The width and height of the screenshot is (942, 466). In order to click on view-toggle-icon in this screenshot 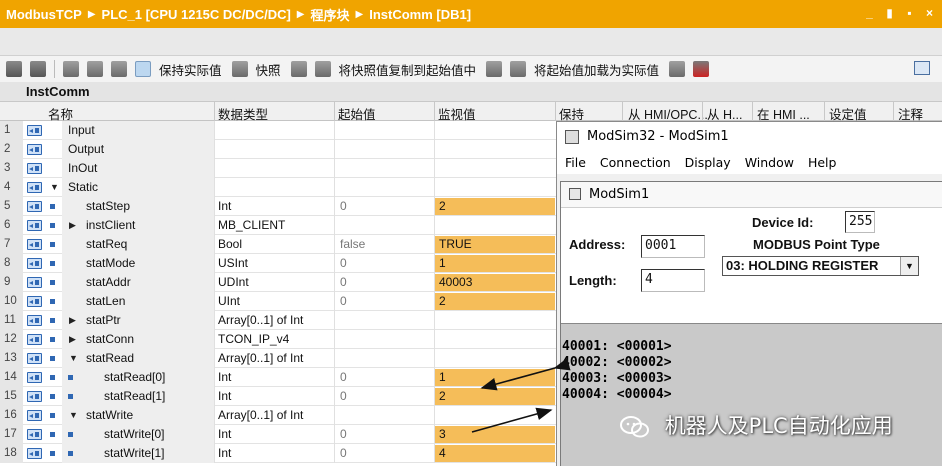, I will do `click(922, 68)`.